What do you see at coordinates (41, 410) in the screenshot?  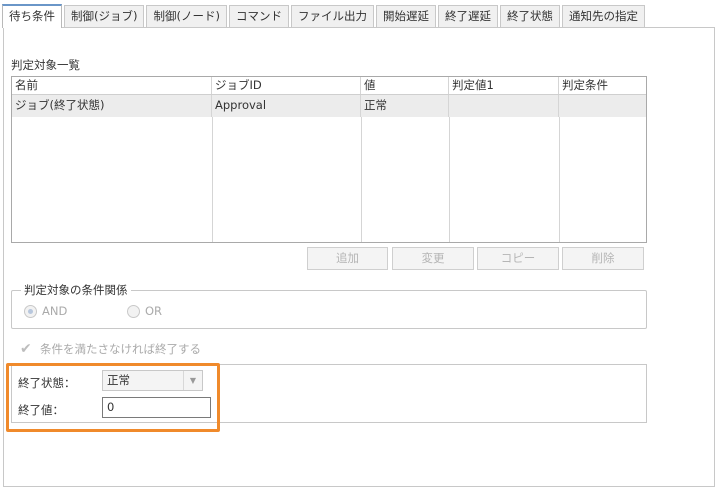 I see `end-value-label: 終了値：` at bounding box center [41, 410].